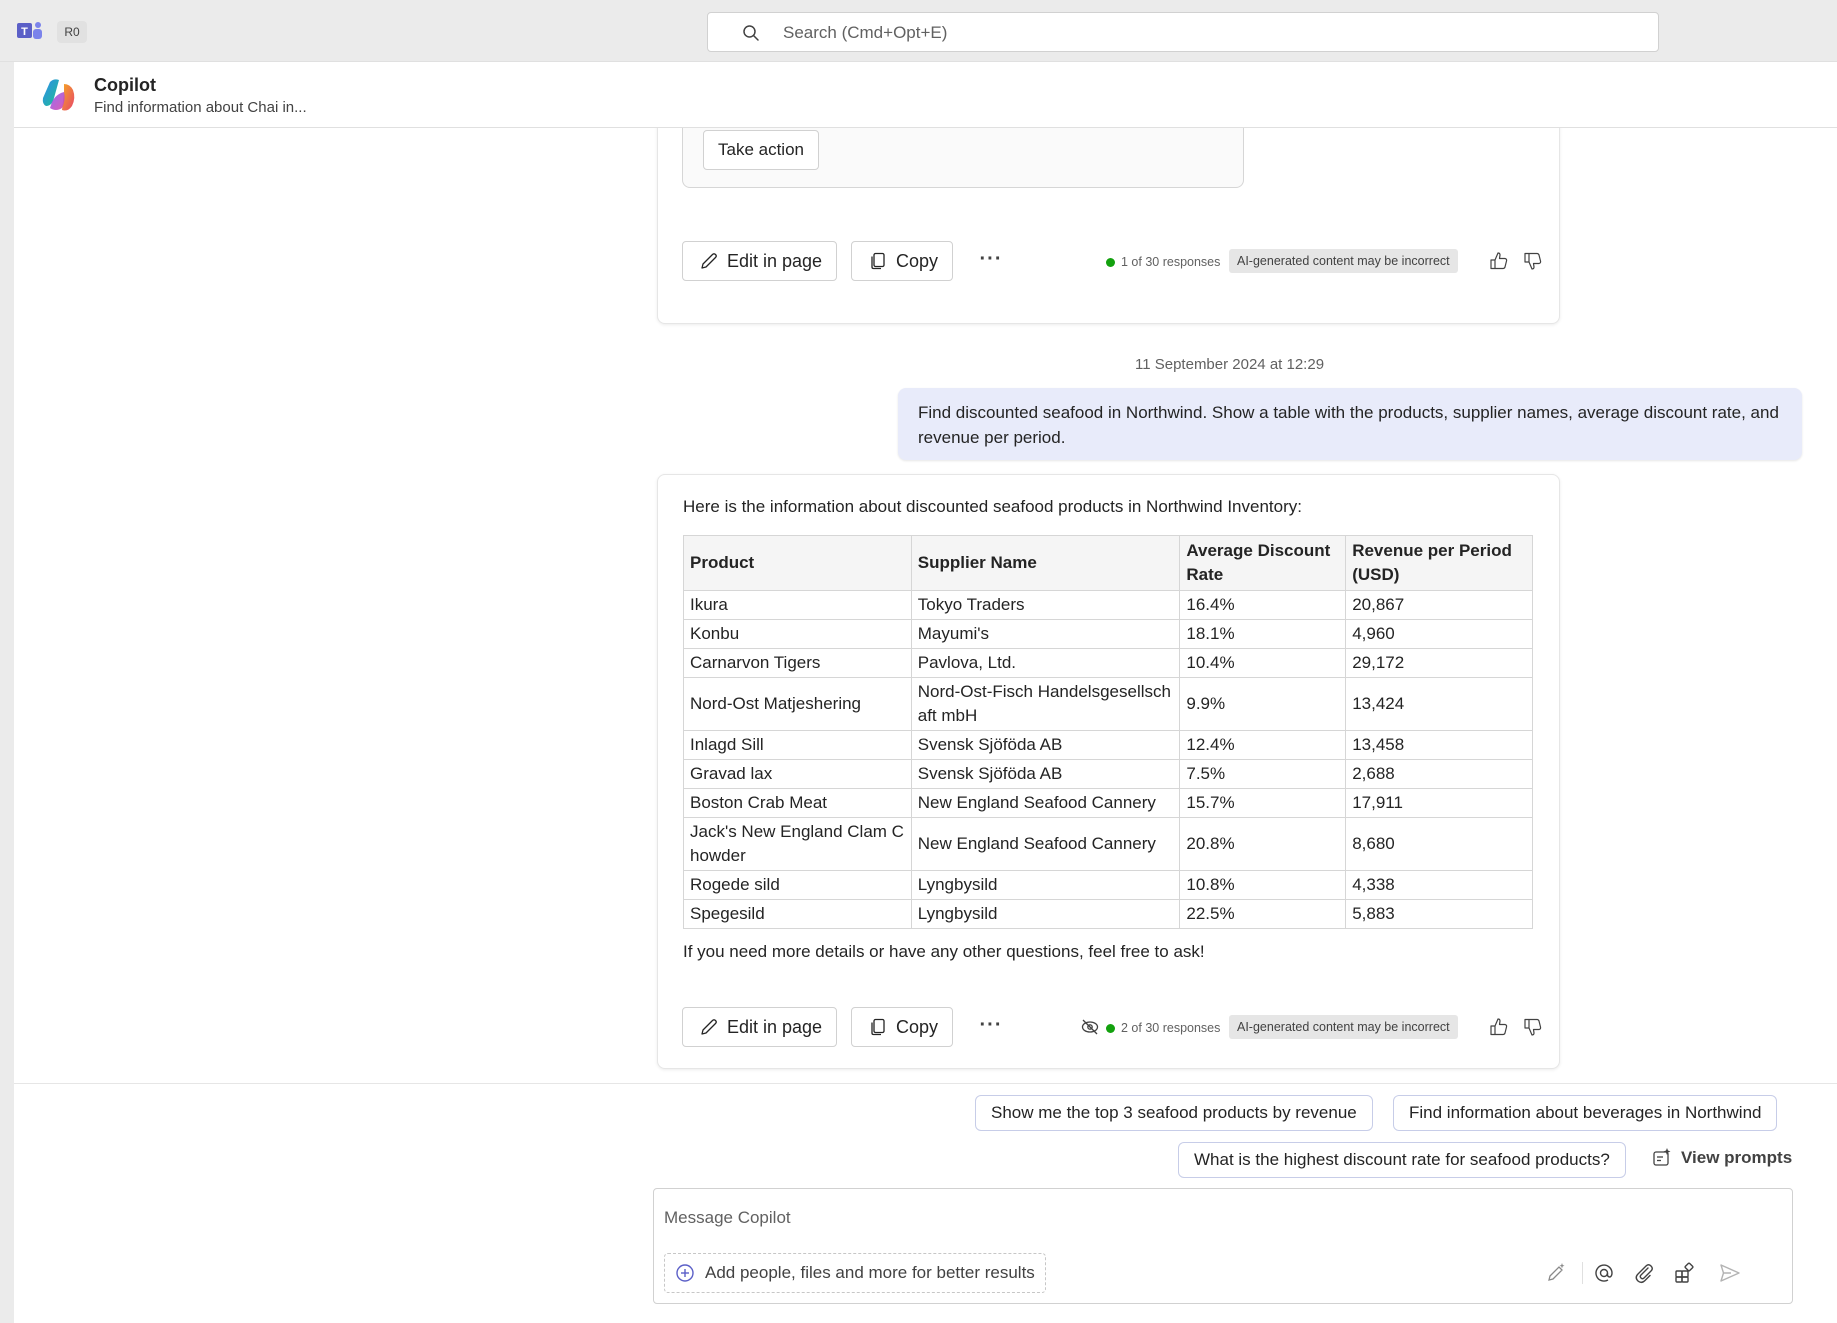  What do you see at coordinates (1045, 634) in the screenshot?
I see `table-cell: Mayumi's` at bounding box center [1045, 634].